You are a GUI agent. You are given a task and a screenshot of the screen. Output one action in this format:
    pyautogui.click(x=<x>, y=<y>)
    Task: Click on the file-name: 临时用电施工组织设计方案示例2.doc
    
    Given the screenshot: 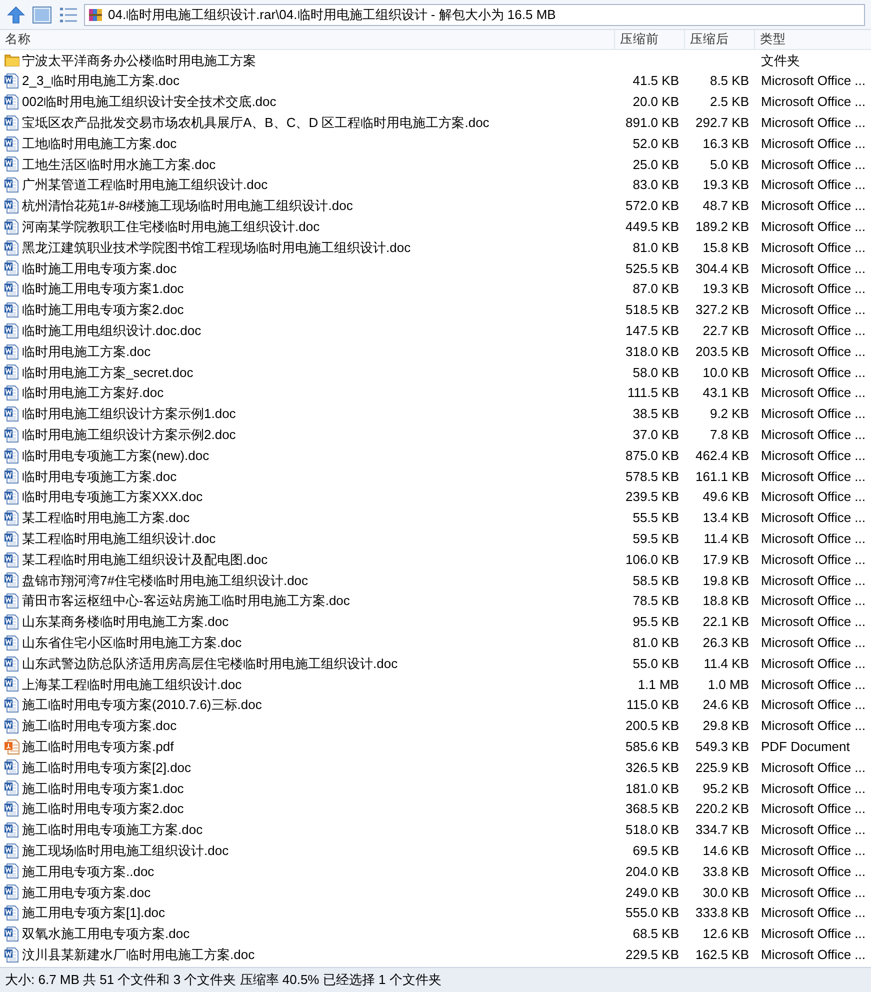 What is the action you would take?
    pyautogui.click(x=129, y=434)
    